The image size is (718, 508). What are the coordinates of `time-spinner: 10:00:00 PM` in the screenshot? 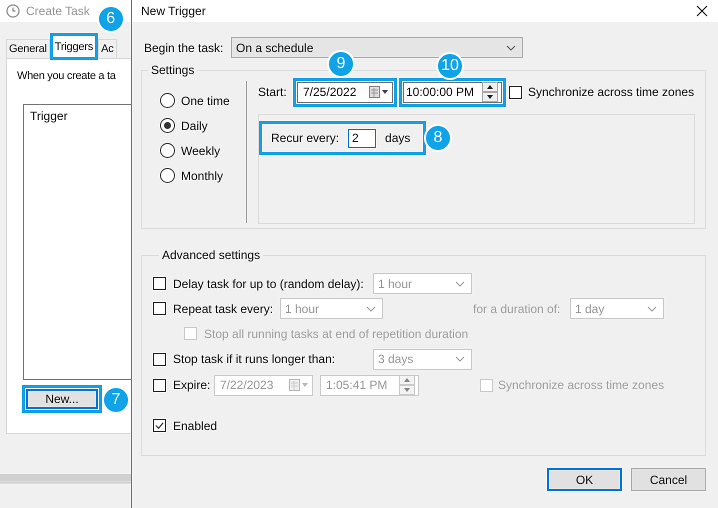 It's located at (452, 92).